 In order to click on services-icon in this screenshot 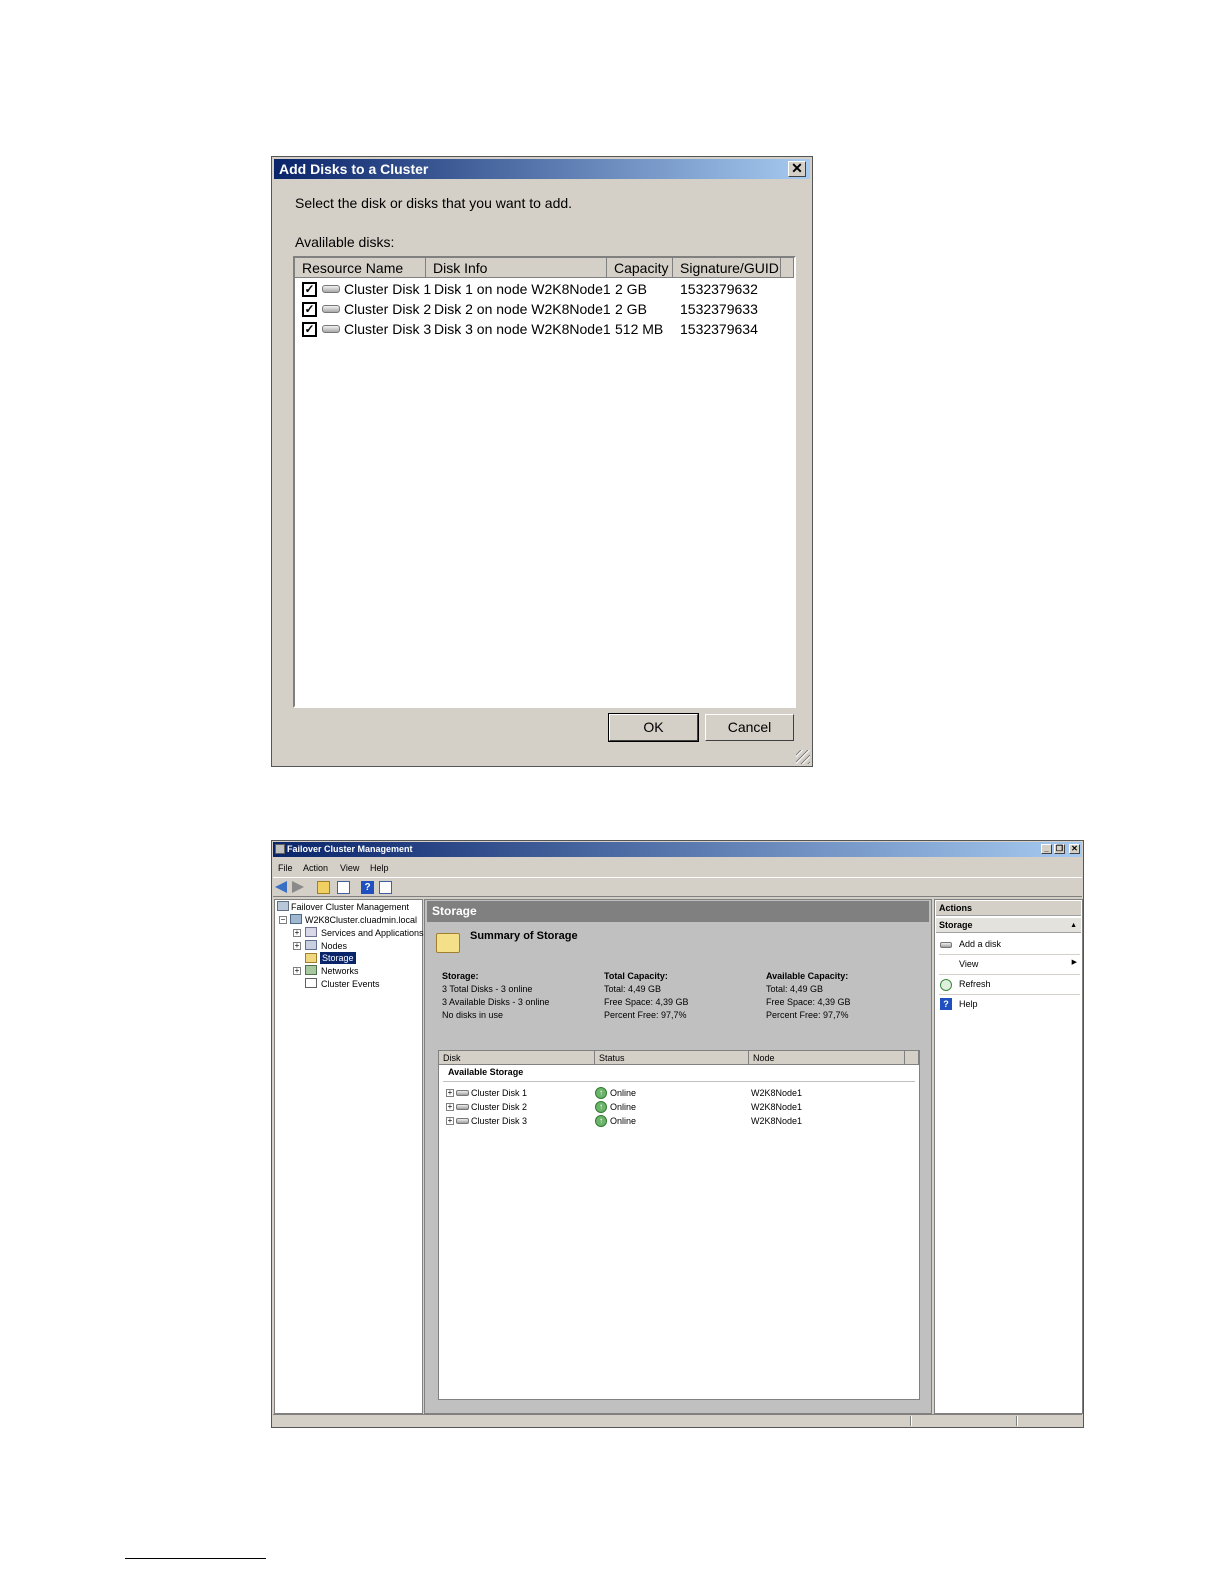, I will do `click(311, 932)`.